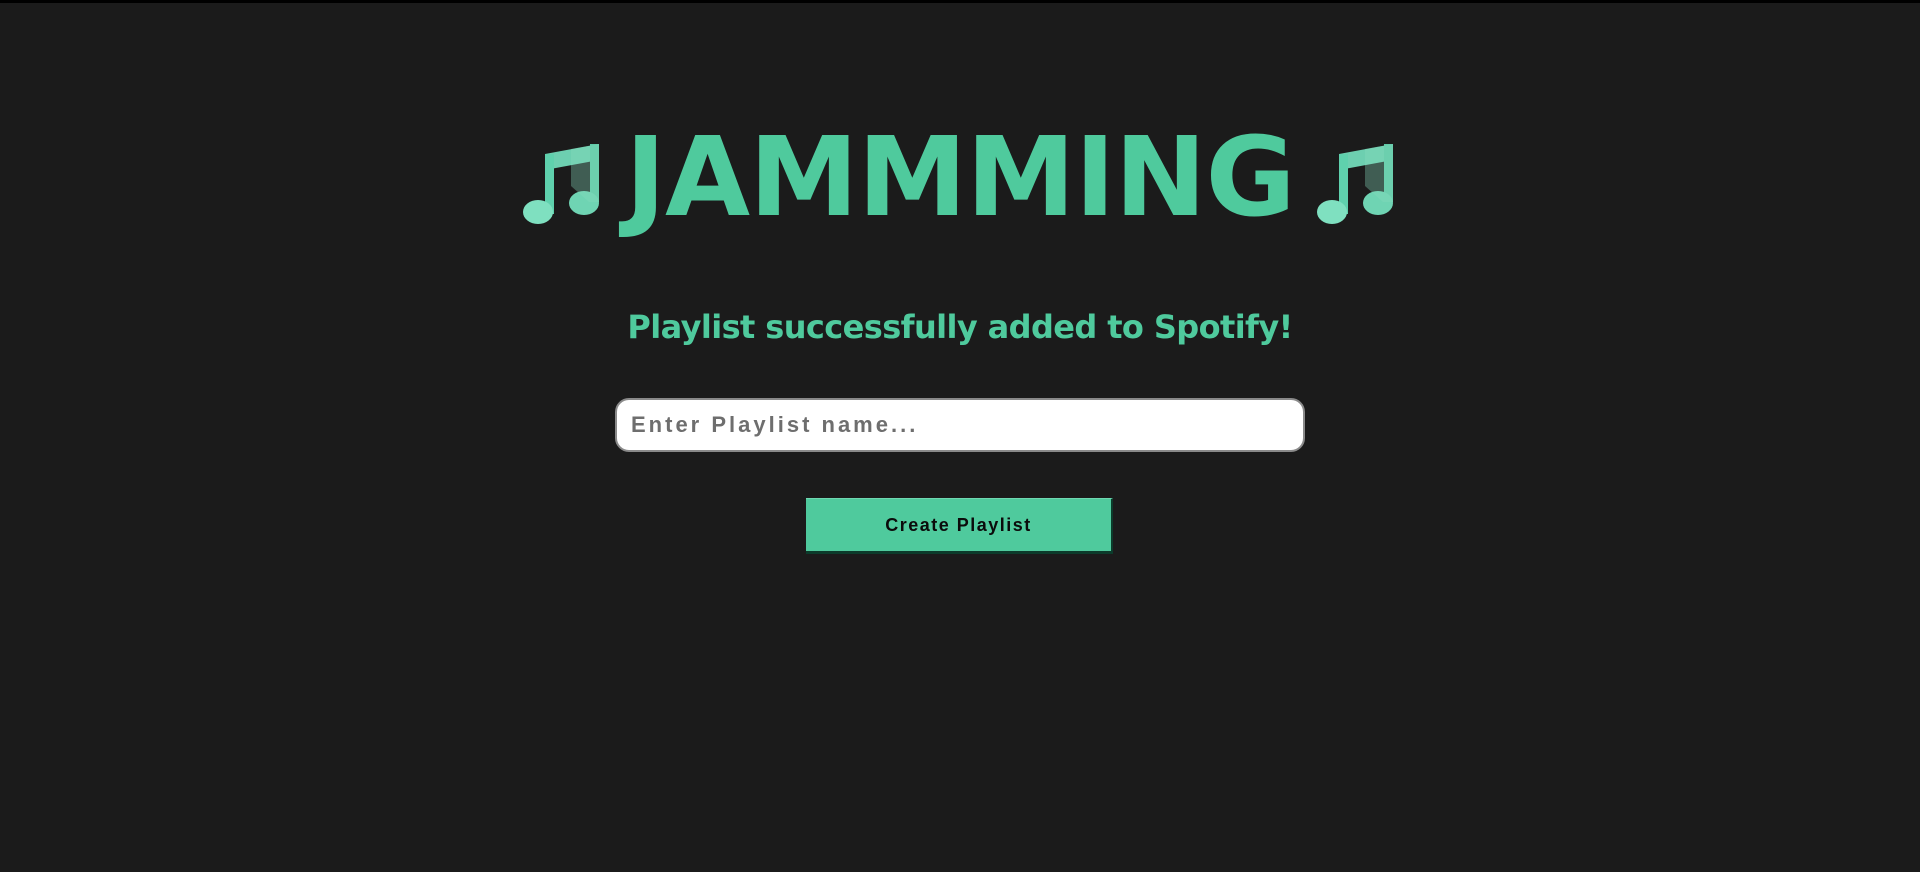 This screenshot has height=872, width=1920. Describe the element at coordinates (960, 425) in the screenshot. I see `playlist-name-input` at that location.